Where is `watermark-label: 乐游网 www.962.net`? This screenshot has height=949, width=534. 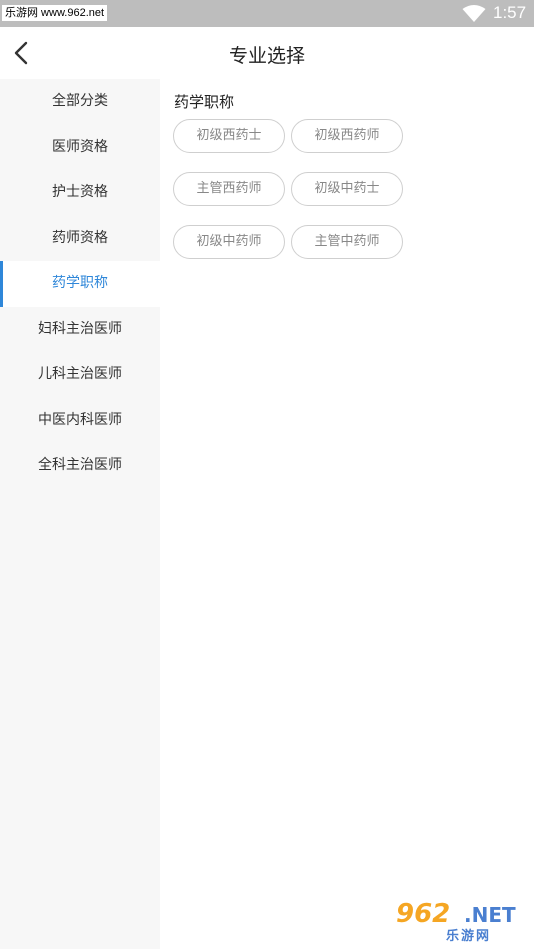 watermark-label: 乐游网 www.962.net is located at coordinates (55, 13).